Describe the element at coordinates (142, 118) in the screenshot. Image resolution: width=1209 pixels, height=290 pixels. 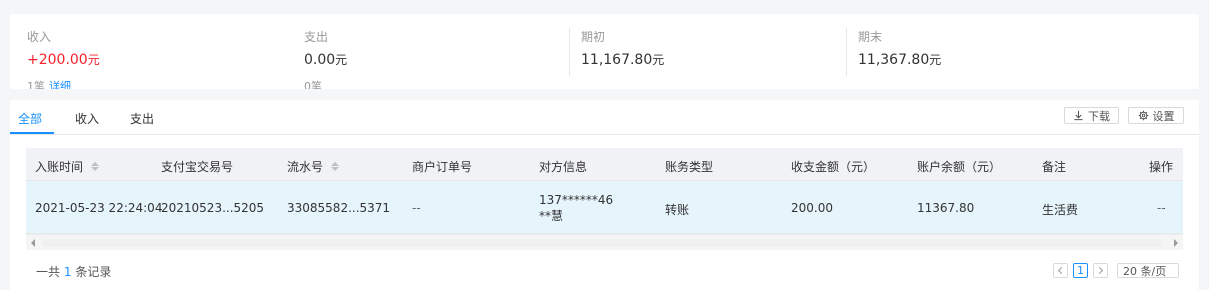
I see `tab-expense: 支出` at that location.